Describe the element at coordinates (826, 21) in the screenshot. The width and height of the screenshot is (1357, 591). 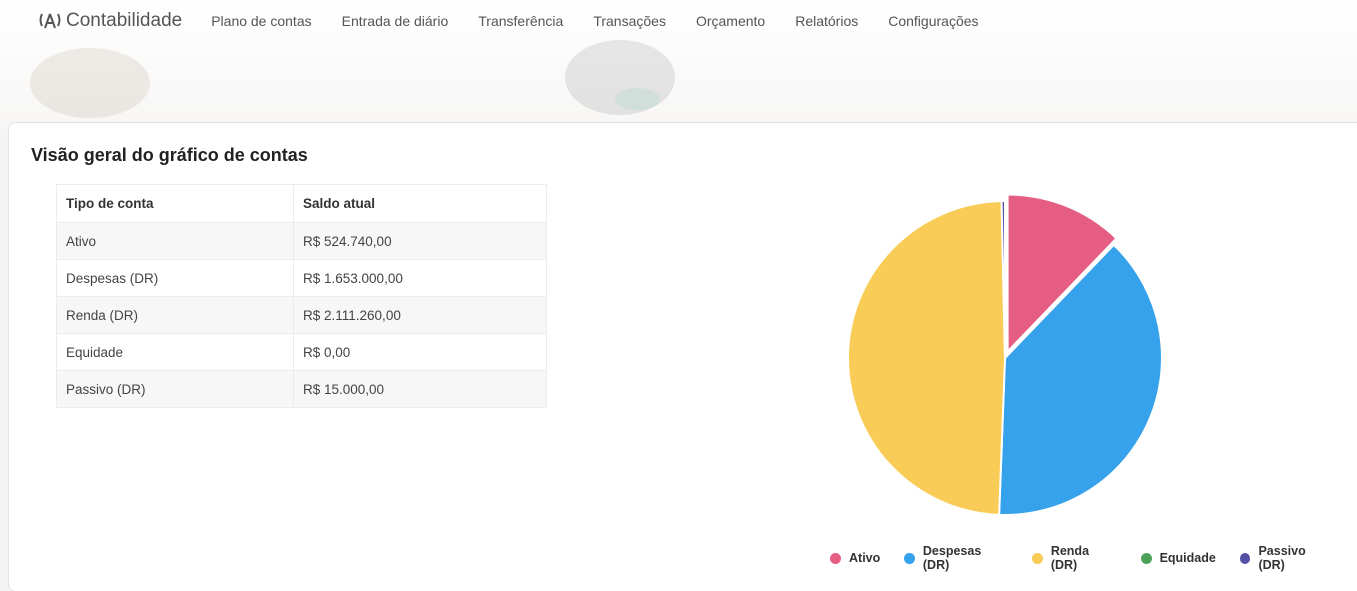
I see `nav-relatorios: Relatórios` at that location.